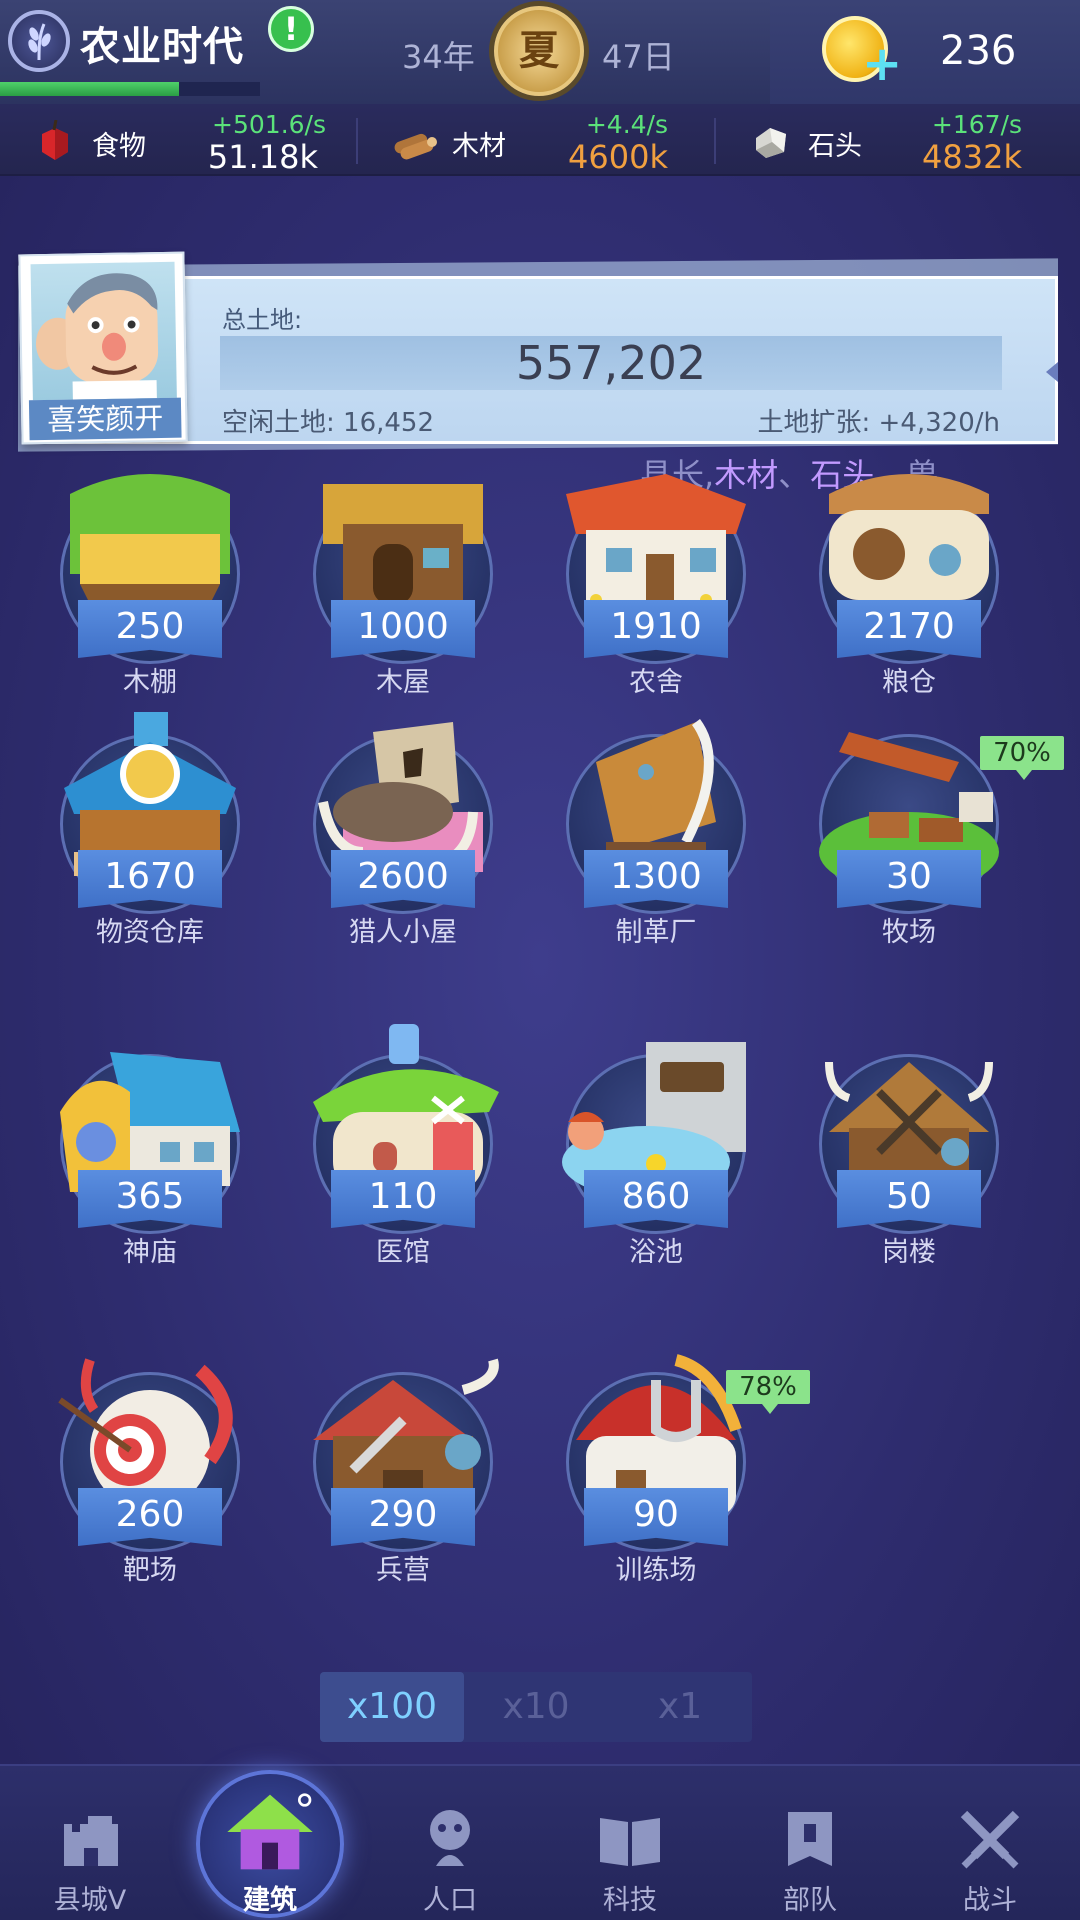  What do you see at coordinates (909, 1161) in the screenshot?
I see `building-watchtower: 50 岗楼` at bounding box center [909, 1161].